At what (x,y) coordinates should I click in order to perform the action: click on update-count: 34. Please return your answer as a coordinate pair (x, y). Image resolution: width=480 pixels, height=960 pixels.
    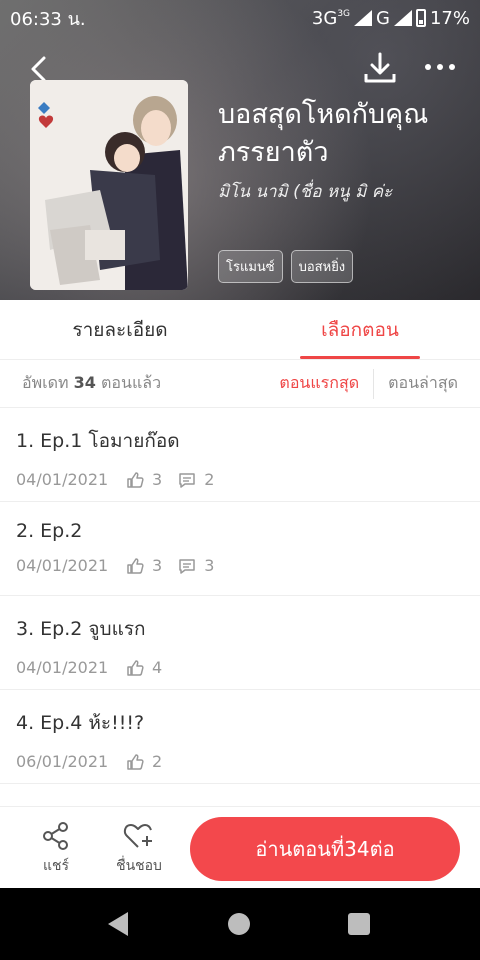
    Looking at the image, I should click on (84, 382).